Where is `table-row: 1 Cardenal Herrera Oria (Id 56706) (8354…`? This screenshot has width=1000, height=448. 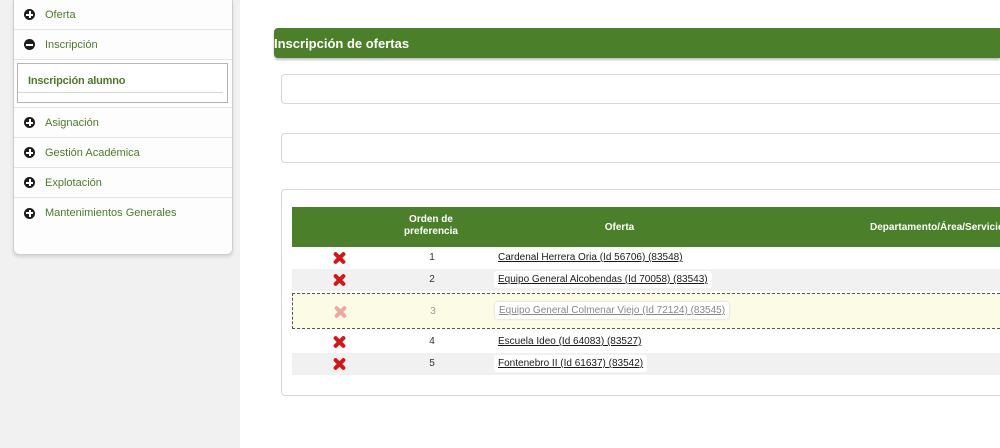 table-row: 1 Cardenal Herrera Oria (Id 56706) (8354… is located at coordinates (646, 258).